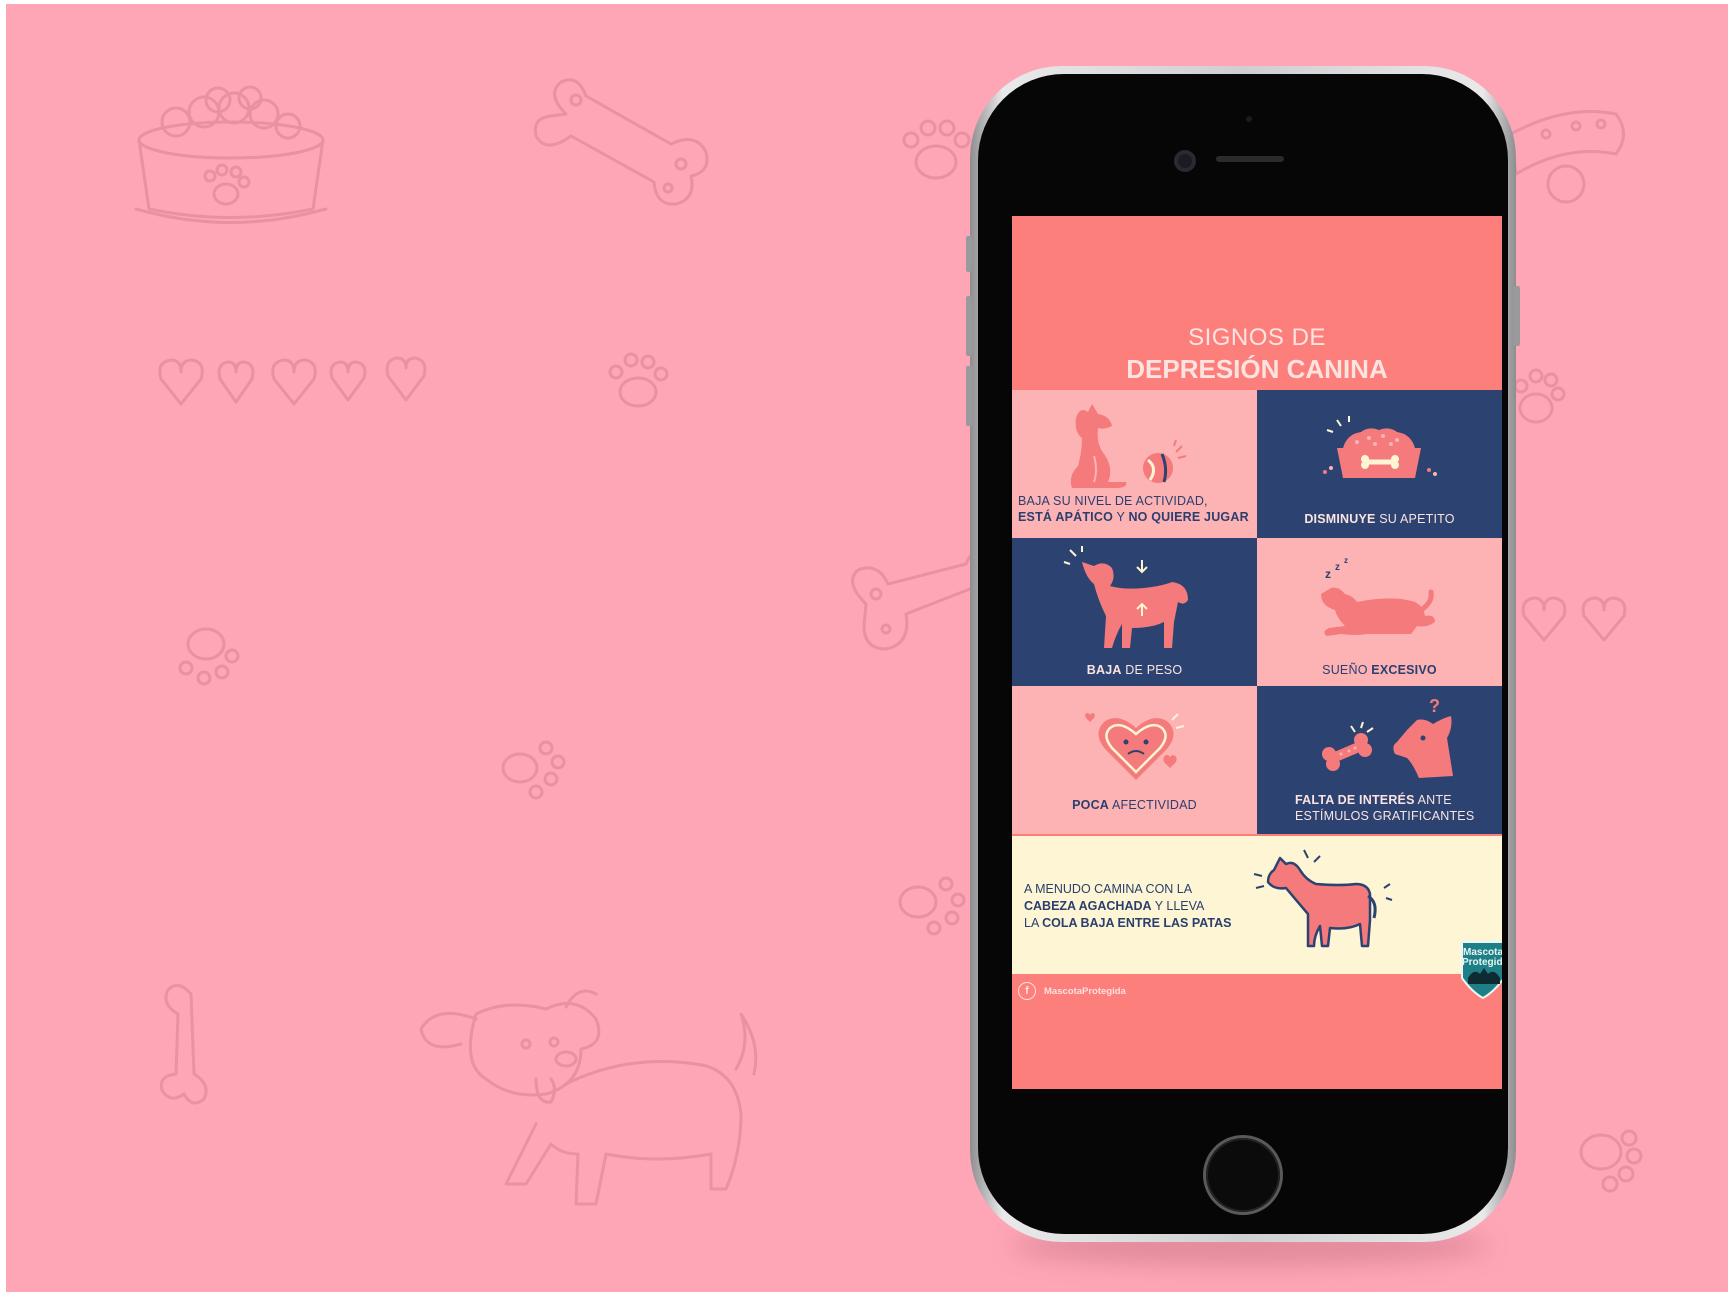 Image resolution: width=1730 pixels, height=1296 pixels. I want to click on logo-text: Mascota Protegida, so click(1482, 957).